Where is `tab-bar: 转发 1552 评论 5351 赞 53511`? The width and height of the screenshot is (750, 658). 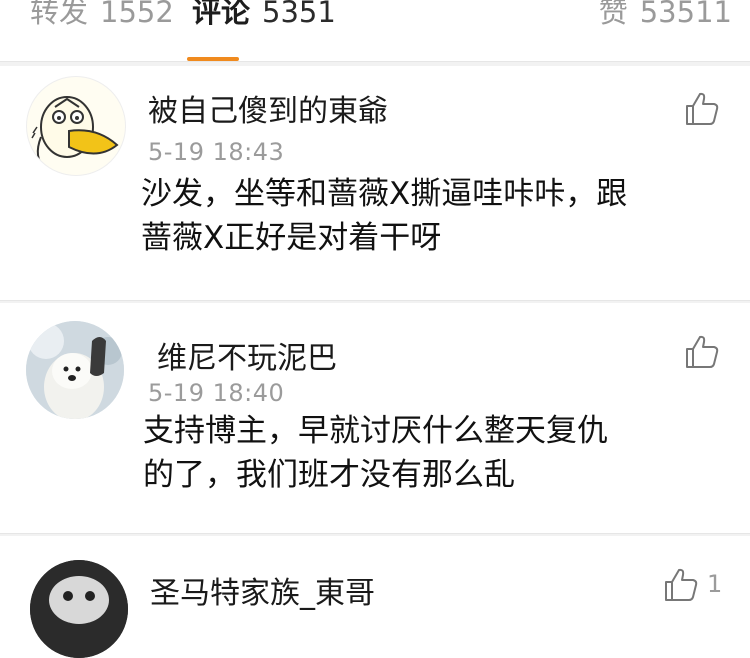 tab-bar: 转发 1552 评论 5351 赞 53511 is located at coordinates (375, 31).